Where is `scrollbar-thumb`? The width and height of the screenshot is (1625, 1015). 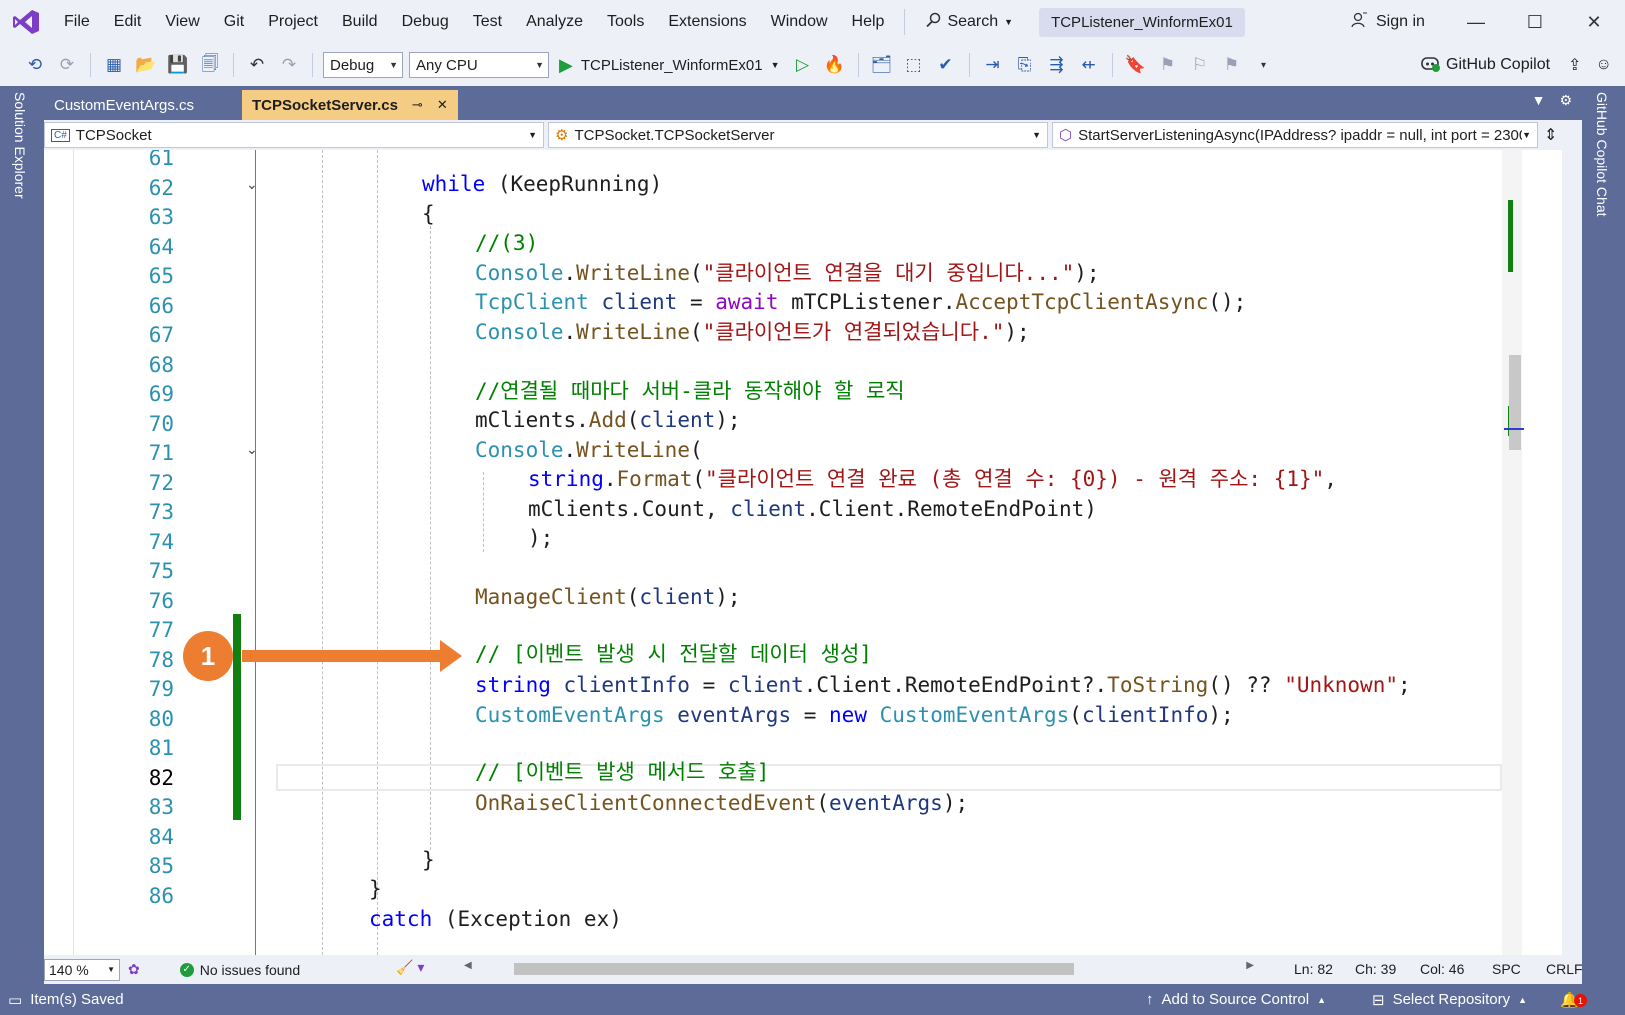
scrollbar-thumb is located at coordinates (1515, 402).